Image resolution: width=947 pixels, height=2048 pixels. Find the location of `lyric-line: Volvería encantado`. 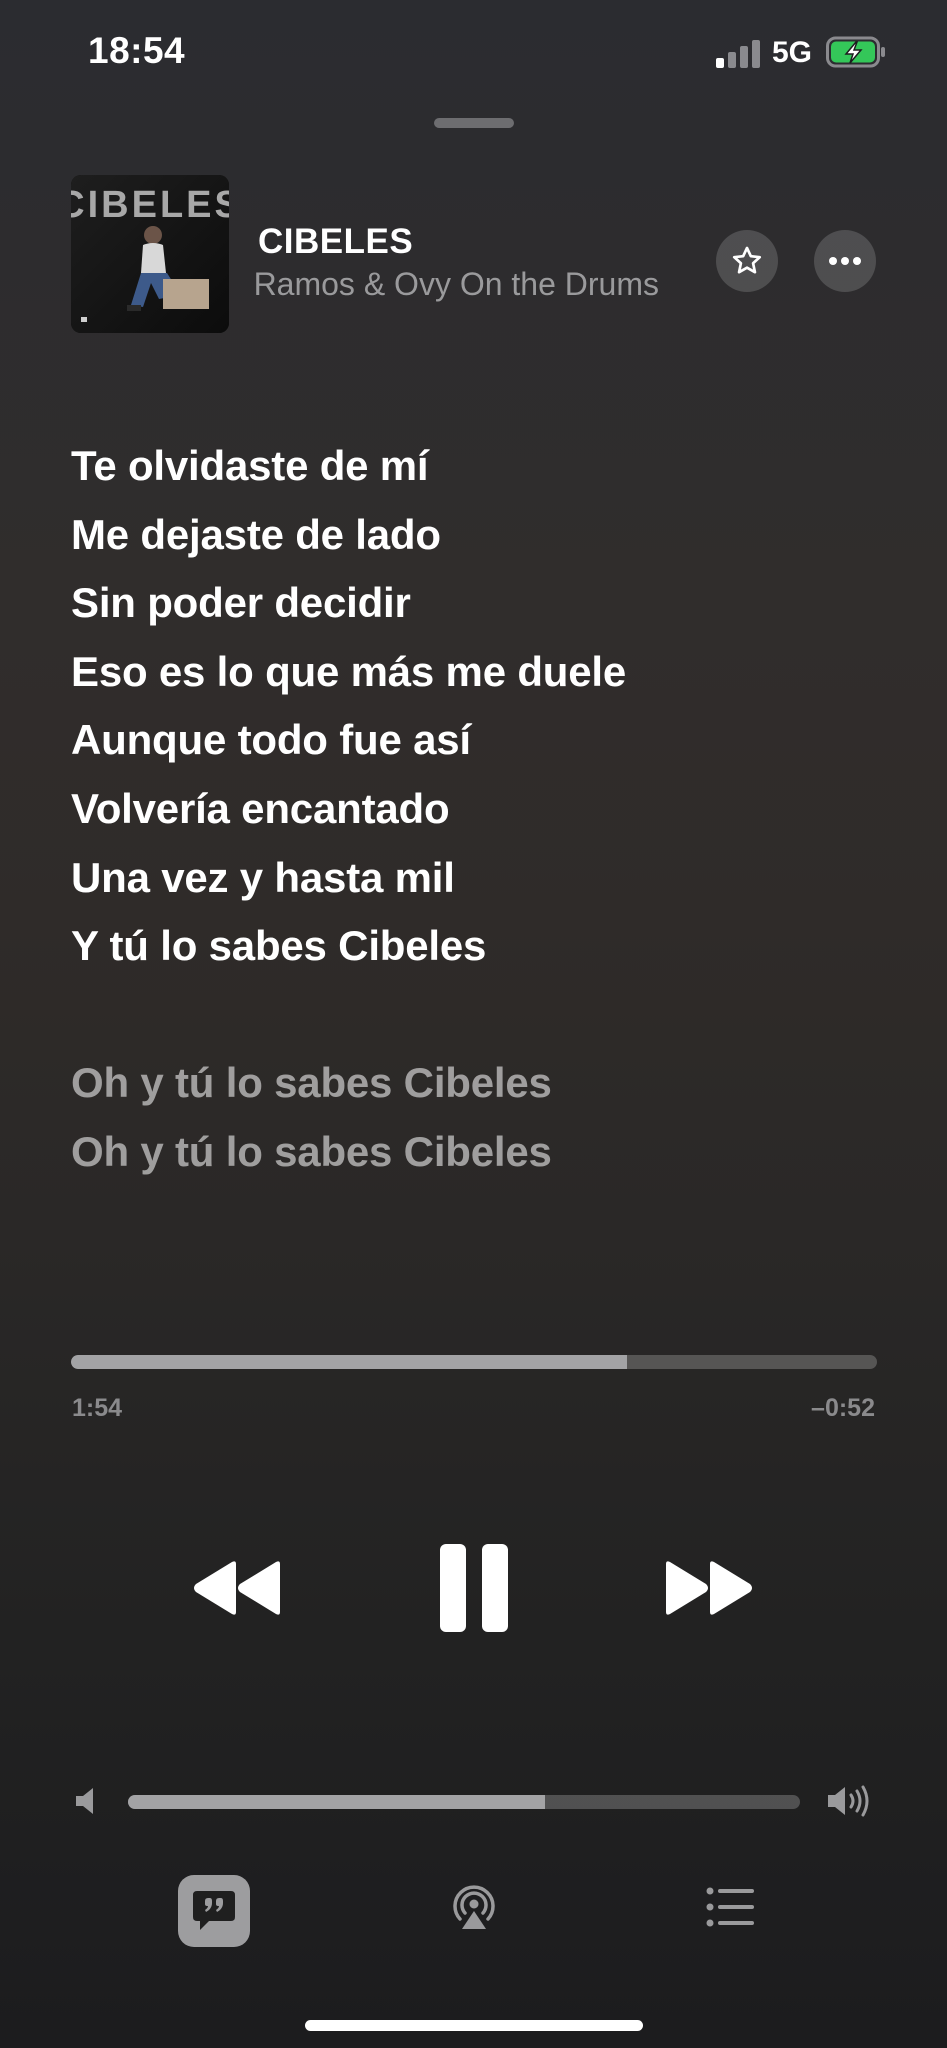

lyric-line: Volvería encantado is located at coordinates (486, 809).